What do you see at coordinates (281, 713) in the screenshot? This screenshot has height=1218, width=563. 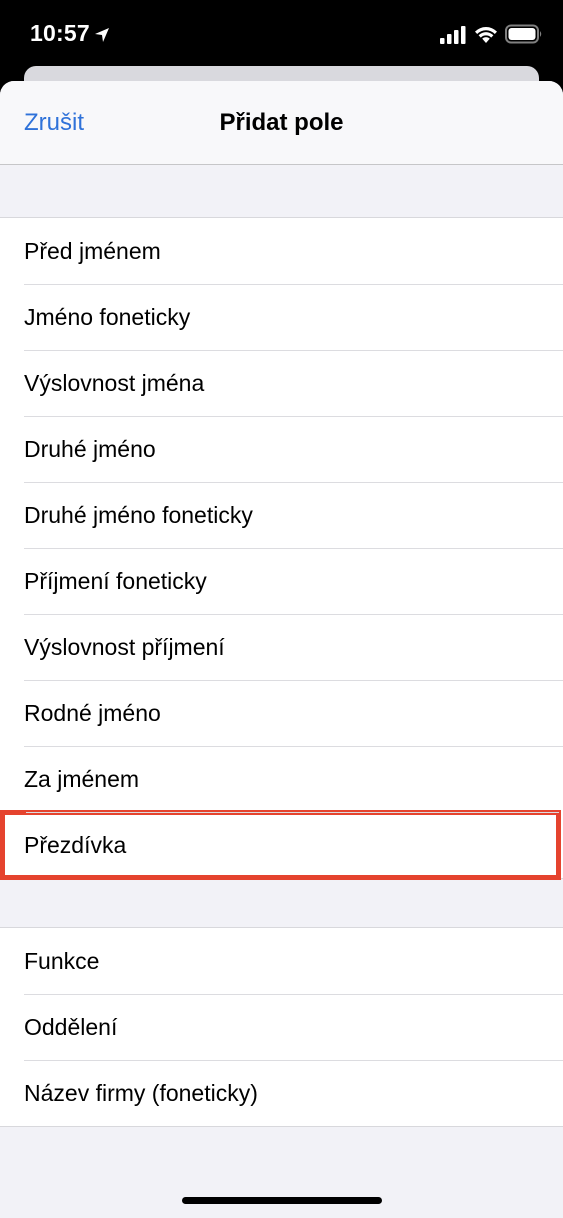 I see `field-option-maiden-name: Rodné jméno` at bounding box center [281, 713].